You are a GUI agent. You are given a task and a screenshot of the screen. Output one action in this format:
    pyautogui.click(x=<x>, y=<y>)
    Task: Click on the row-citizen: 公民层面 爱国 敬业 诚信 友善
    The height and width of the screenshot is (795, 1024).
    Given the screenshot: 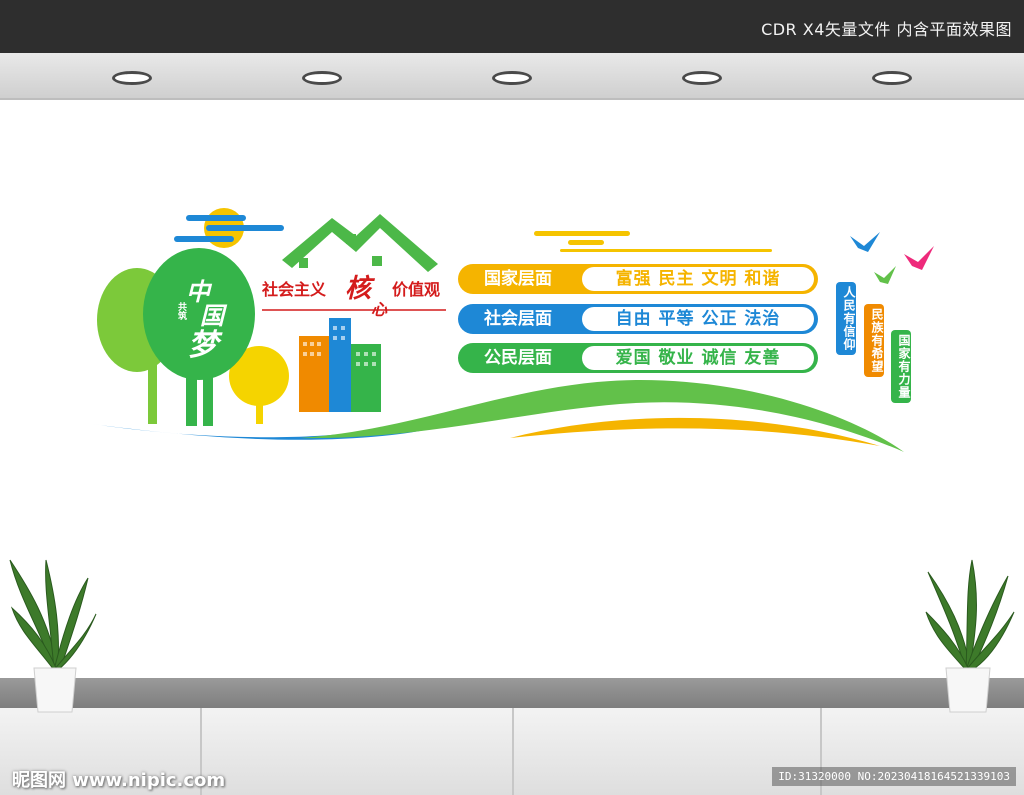 What is the action you would take?
    pyautogui.click(x=638, y=358)
    